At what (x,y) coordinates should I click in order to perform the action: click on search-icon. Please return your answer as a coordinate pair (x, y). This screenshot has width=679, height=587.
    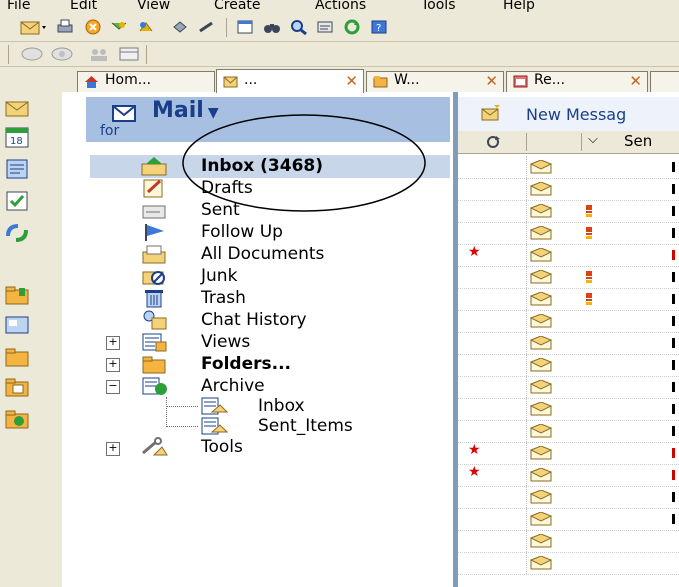
    Looking at the image, I should click on (299, 27).